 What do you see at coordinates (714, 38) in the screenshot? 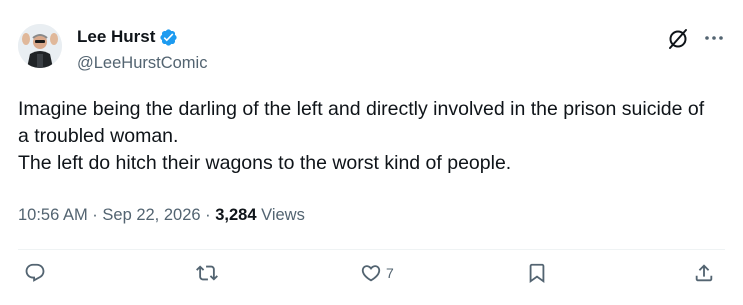
I see `more-dots-icon` at bounding box center [714, 38].